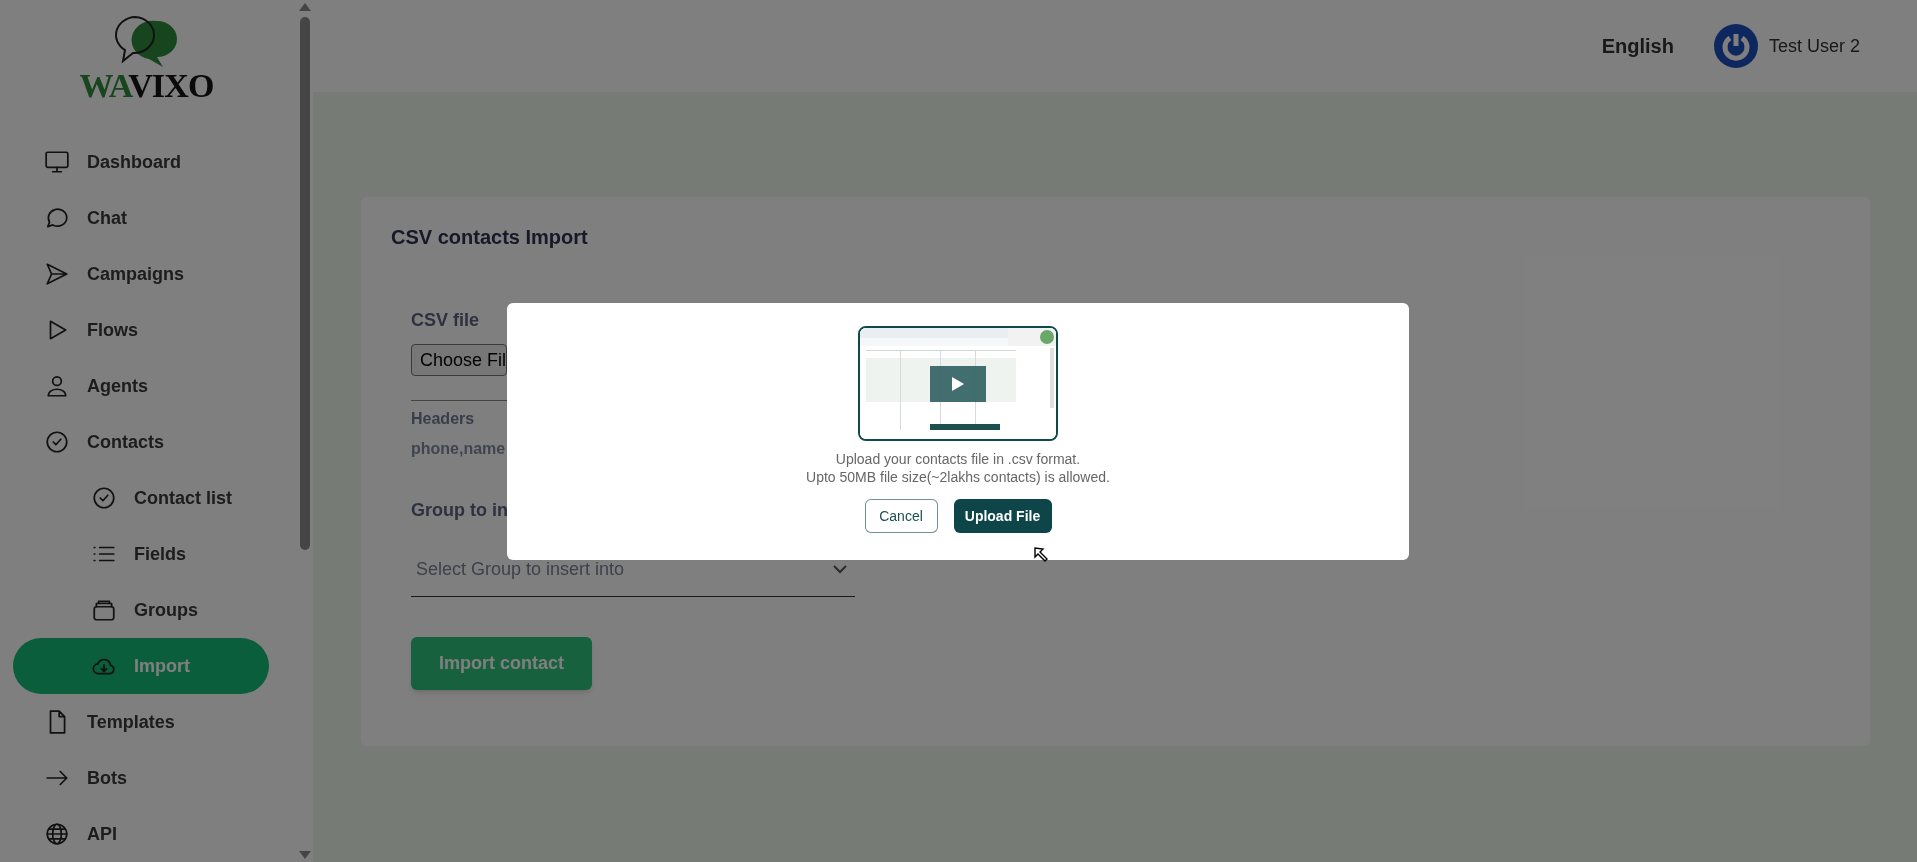  I want to click on choose-file-button: Choose Fil, so click(459, 360).